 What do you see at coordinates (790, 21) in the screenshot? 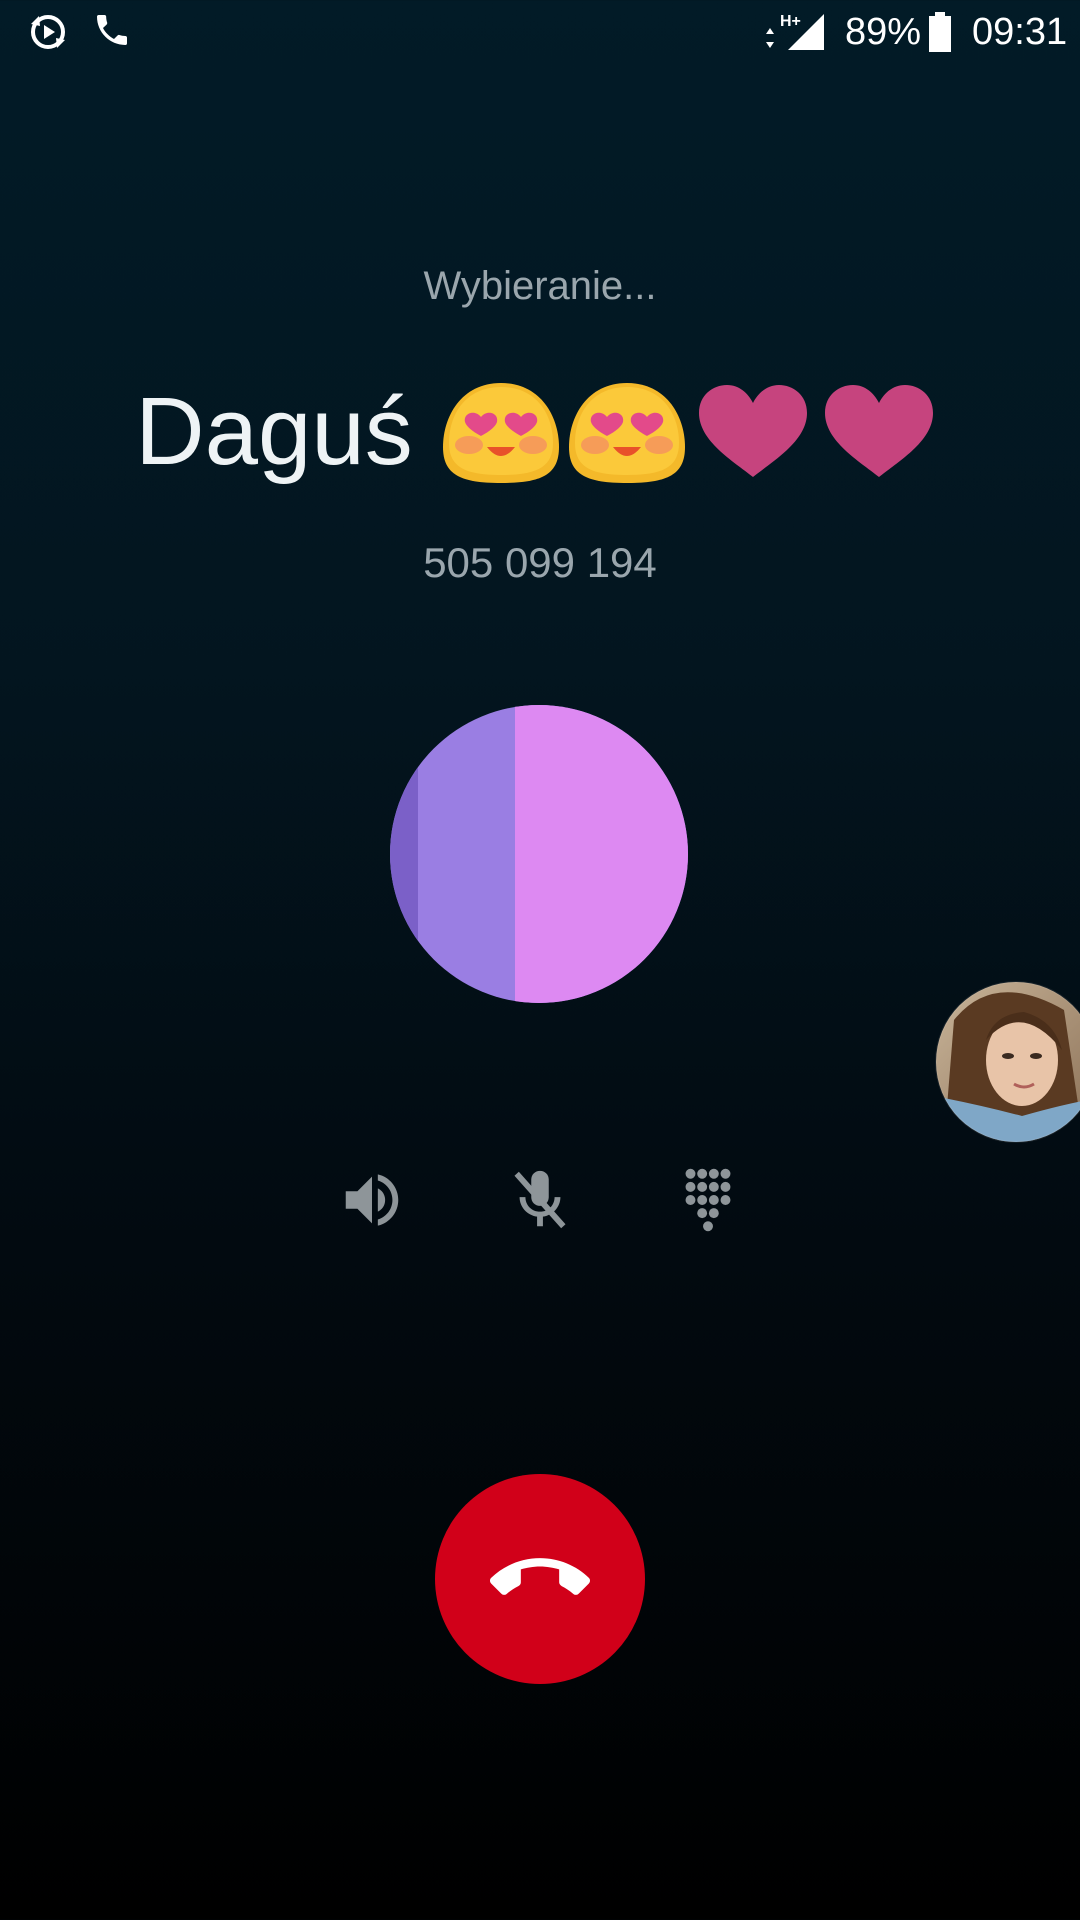
I see `network-type-label: H+` at bounding box center [790, 21].